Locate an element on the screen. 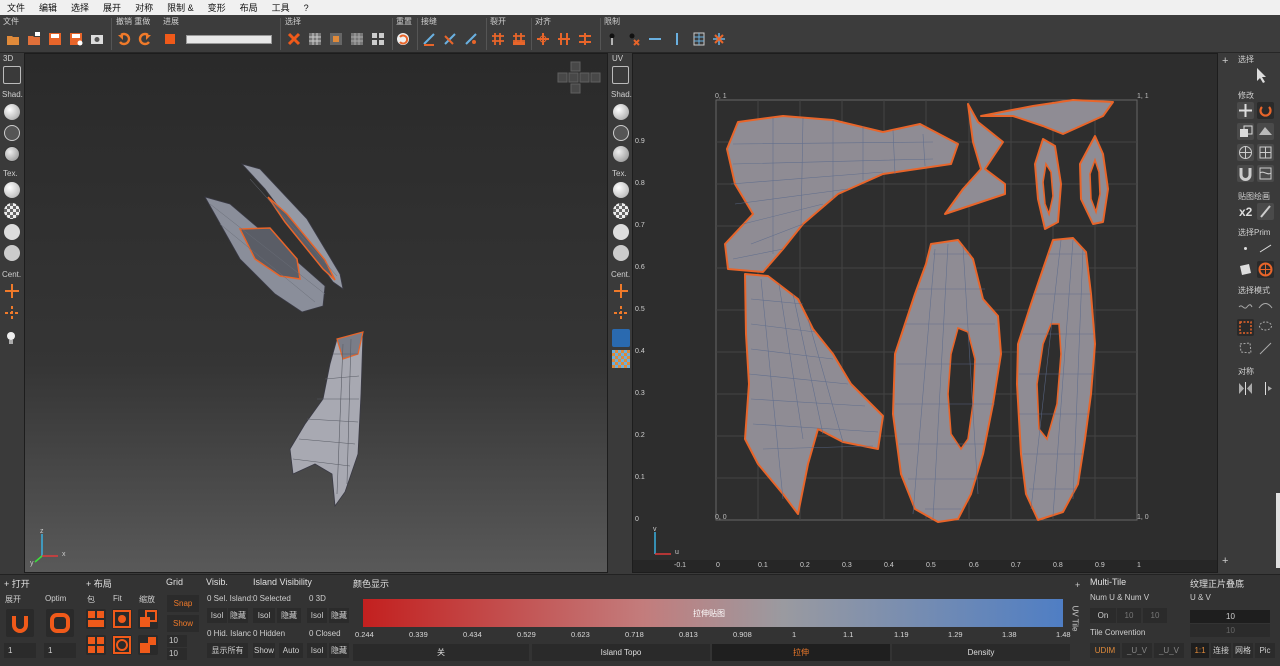 The width and height of the screenshot is (1280, 666). uv-shaded-sphere-icon is located at coordinates (621, 112).